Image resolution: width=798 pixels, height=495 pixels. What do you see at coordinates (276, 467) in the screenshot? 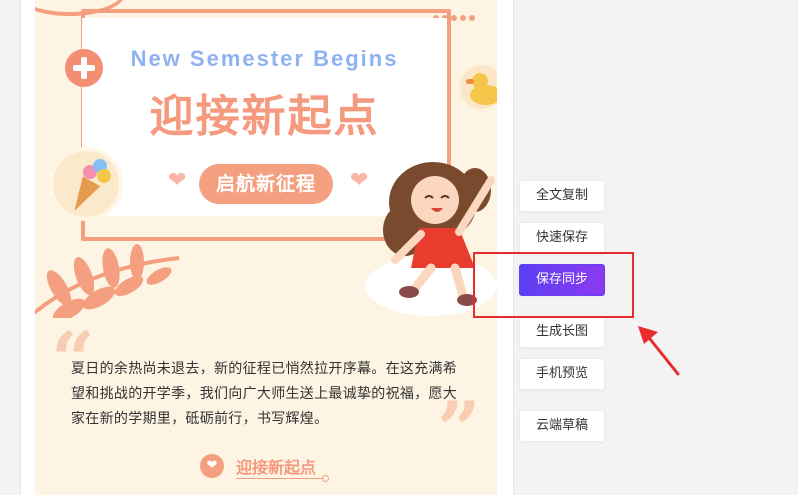
I see `footer-label: 迎接新起点` at bounding box center [276, 467].